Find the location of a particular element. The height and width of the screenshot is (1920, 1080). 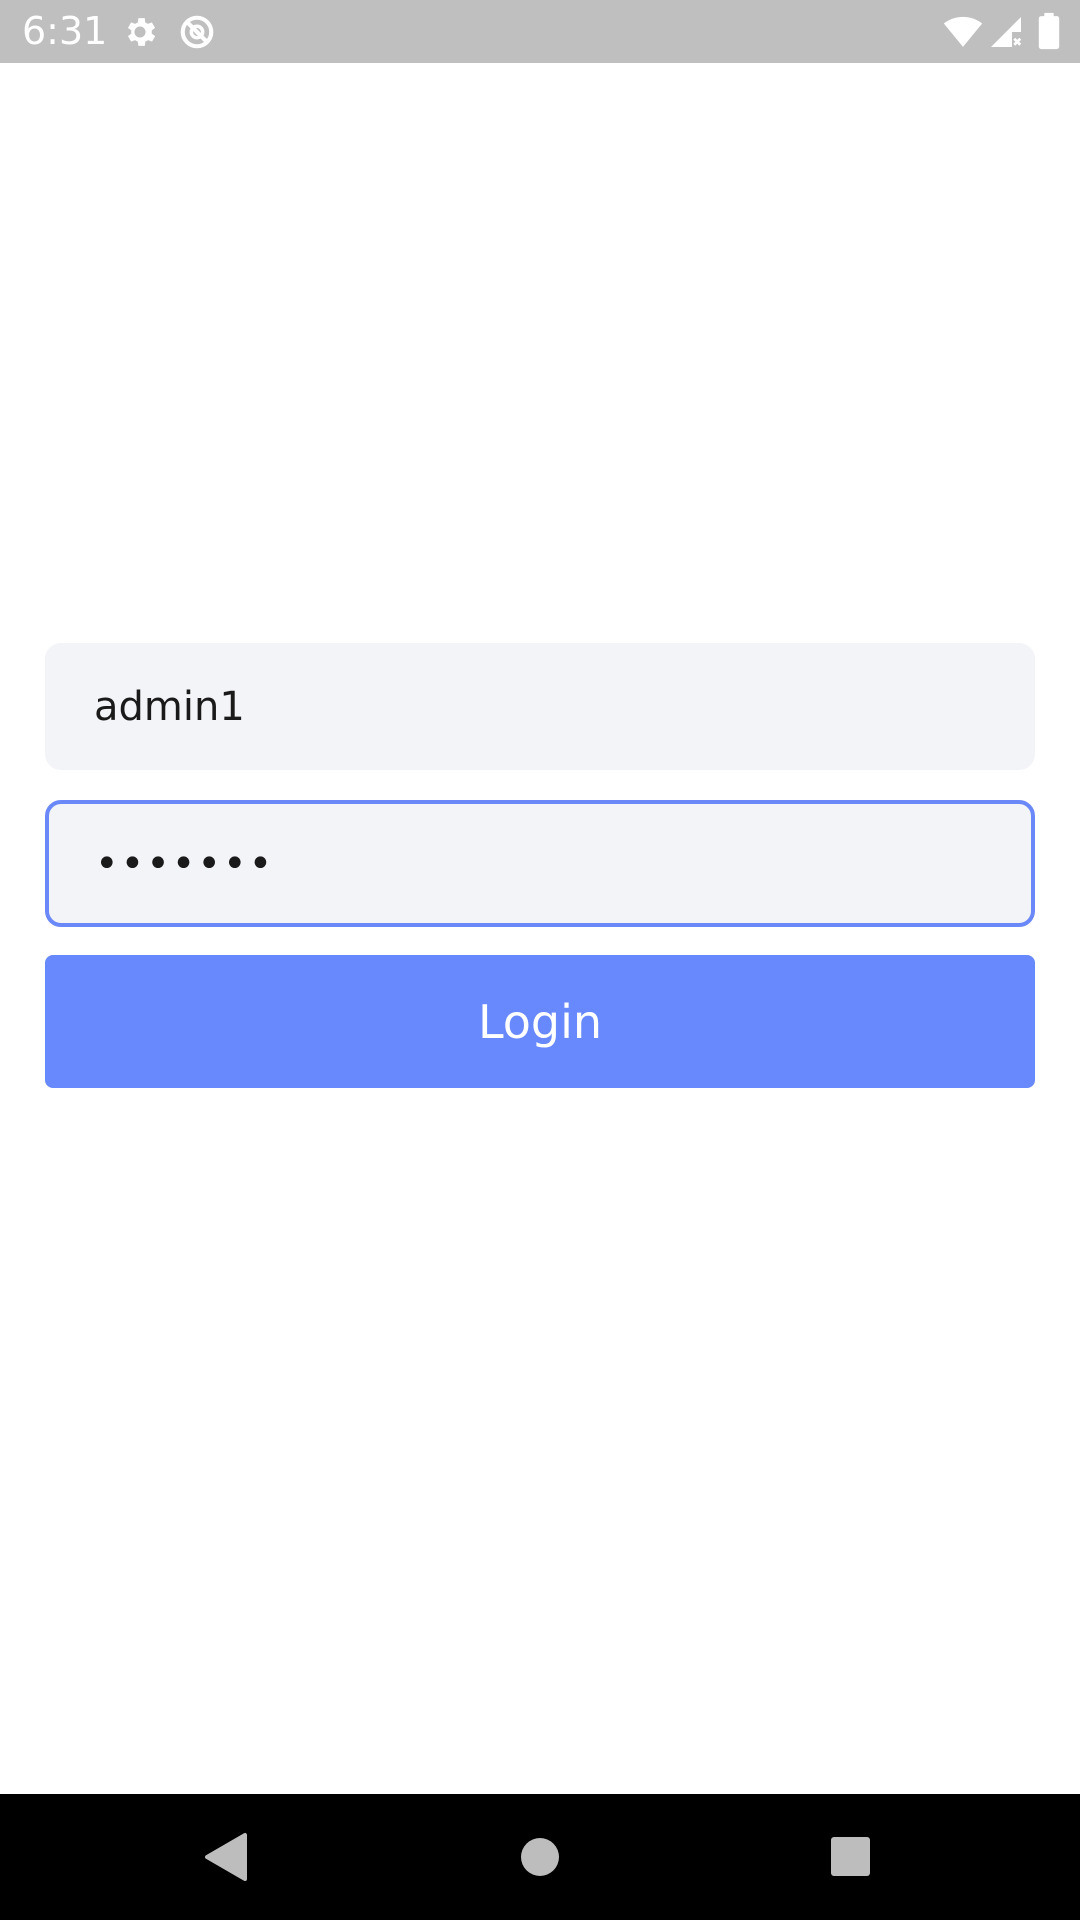

back-button is located at coordinates (226, 1857).